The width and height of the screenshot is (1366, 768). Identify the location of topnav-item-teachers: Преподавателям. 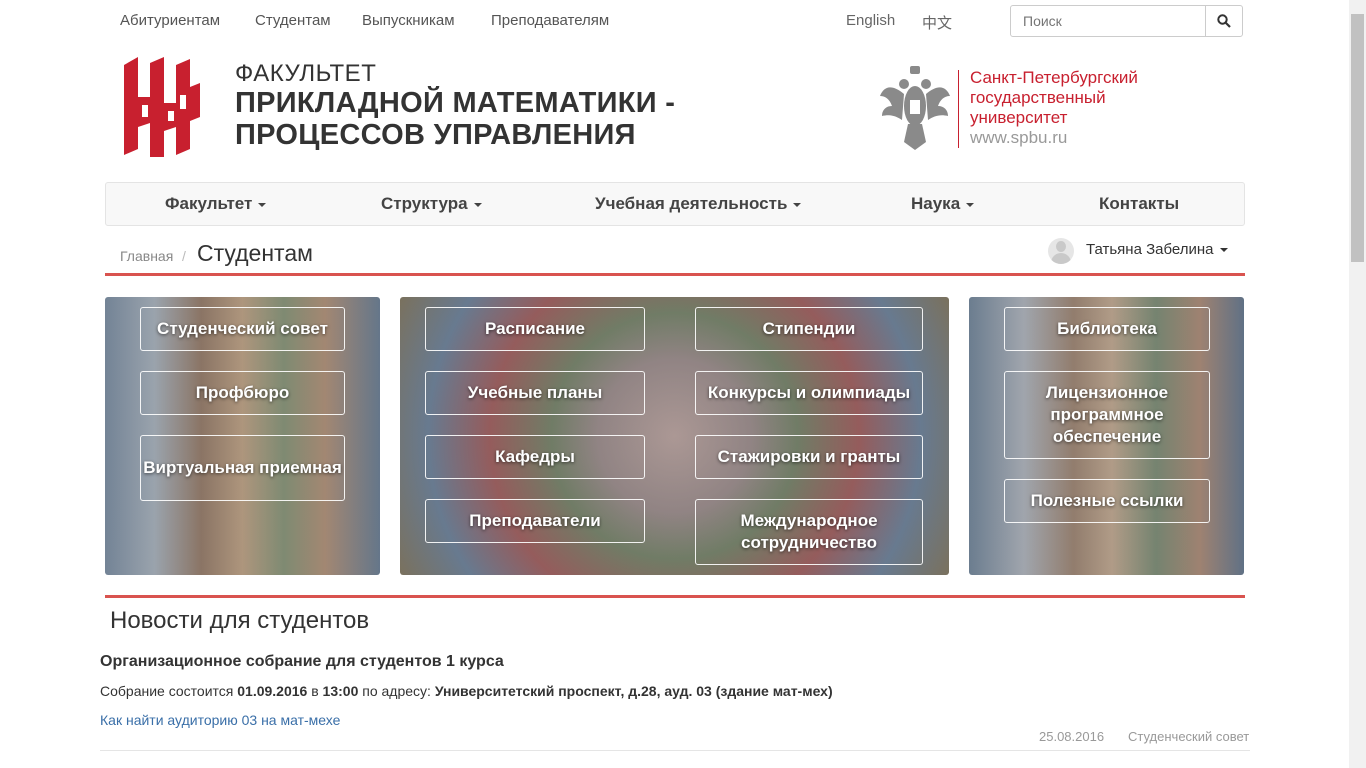
(550, 20).